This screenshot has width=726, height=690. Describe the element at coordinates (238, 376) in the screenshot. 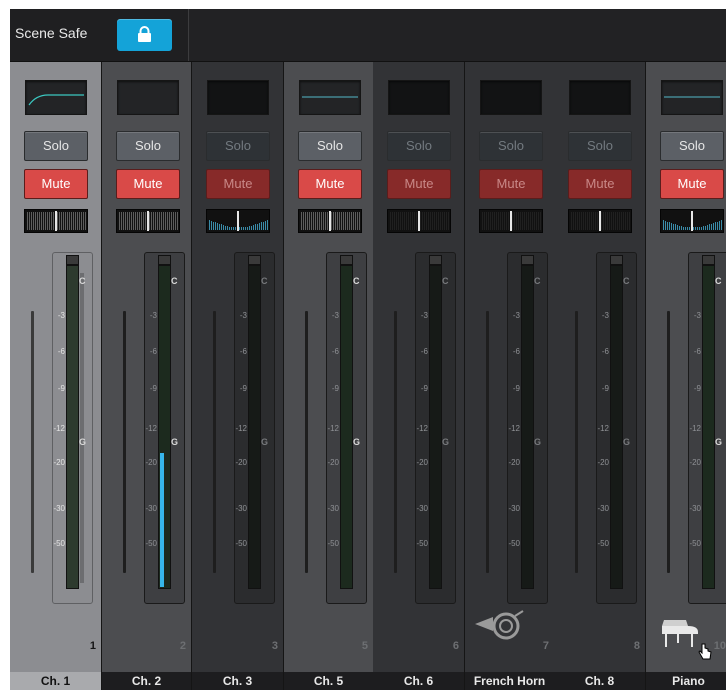

I see `channel-strip: Solo Mute C G -3 -6 -9 -12 -20 -30 -50 3 Ch. 3` at that location.